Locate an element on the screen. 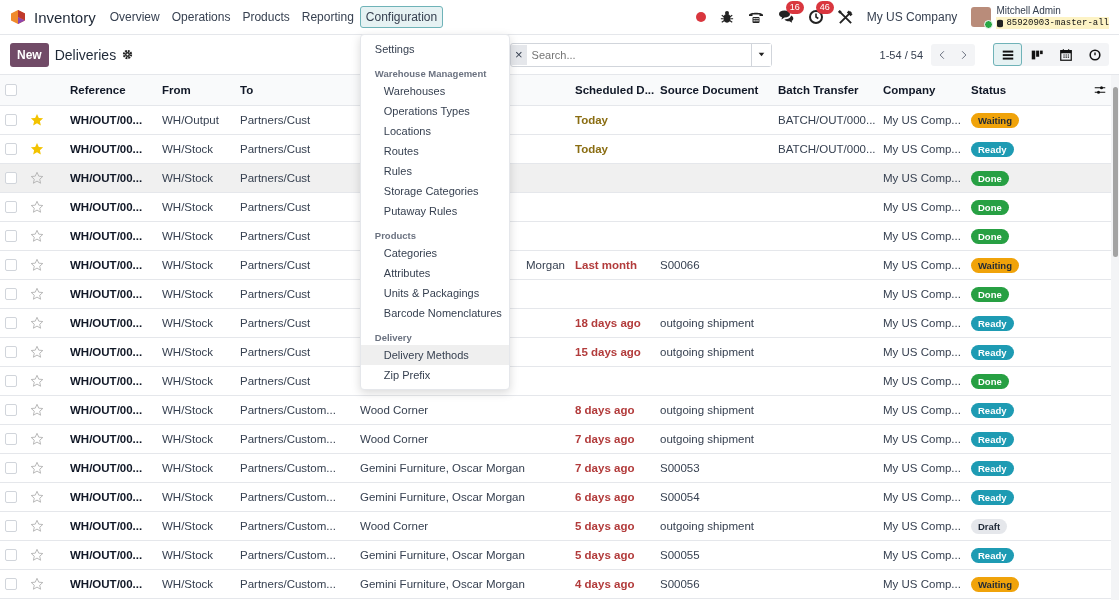 This screenshot has height=600, width=1119. clock-icon is located at coordinates (815, 17).